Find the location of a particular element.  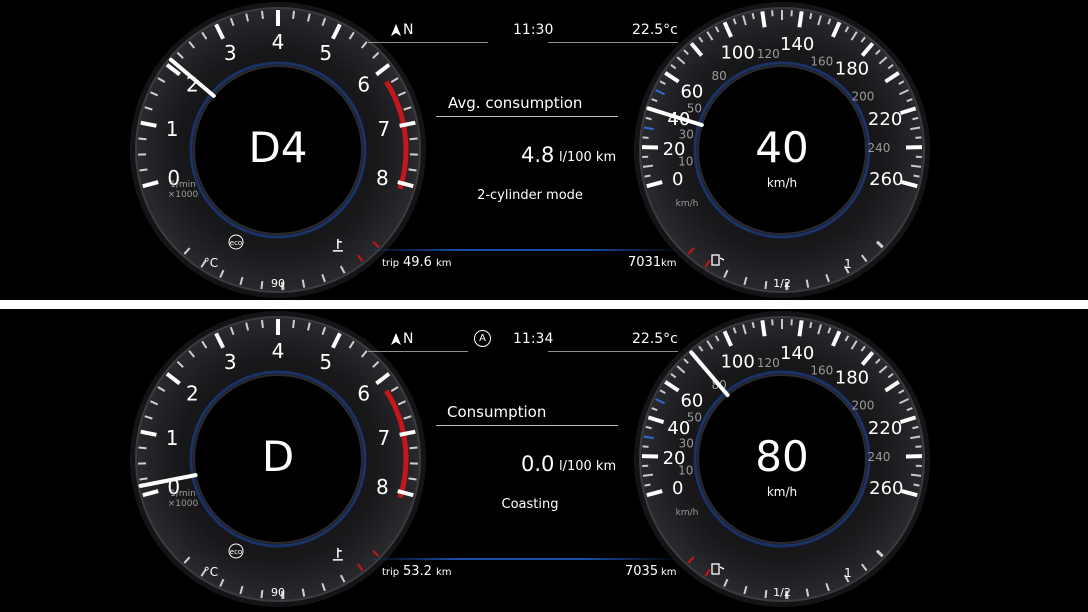

status-bar-line is located at coordinates (521, 559).